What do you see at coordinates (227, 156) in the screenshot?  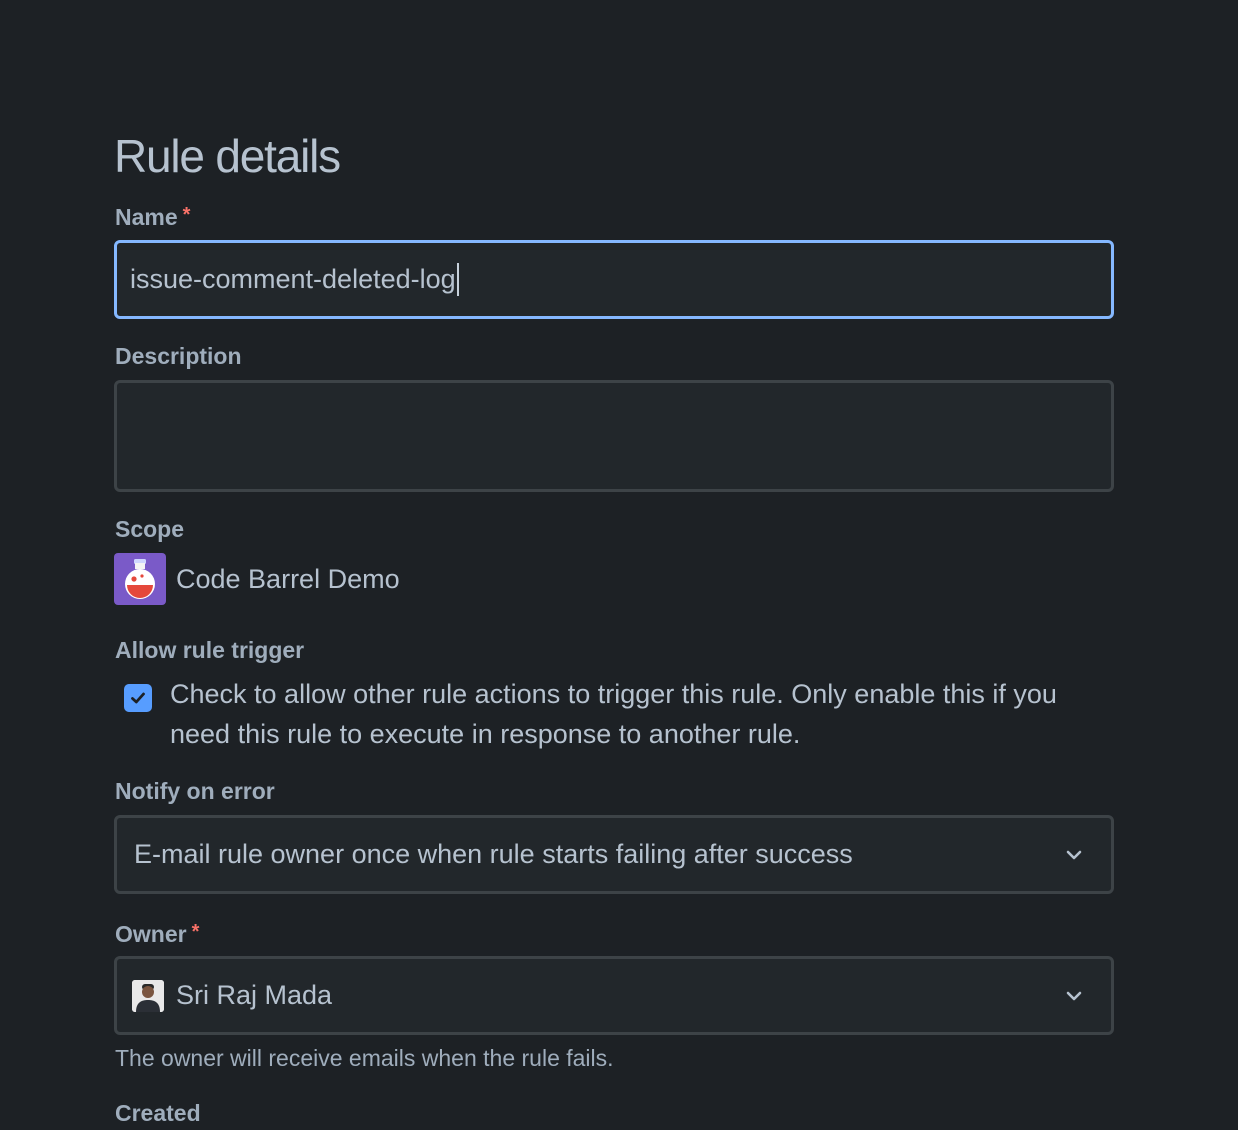 I see `page-title: Rule details` at bounding box center [227, 156].